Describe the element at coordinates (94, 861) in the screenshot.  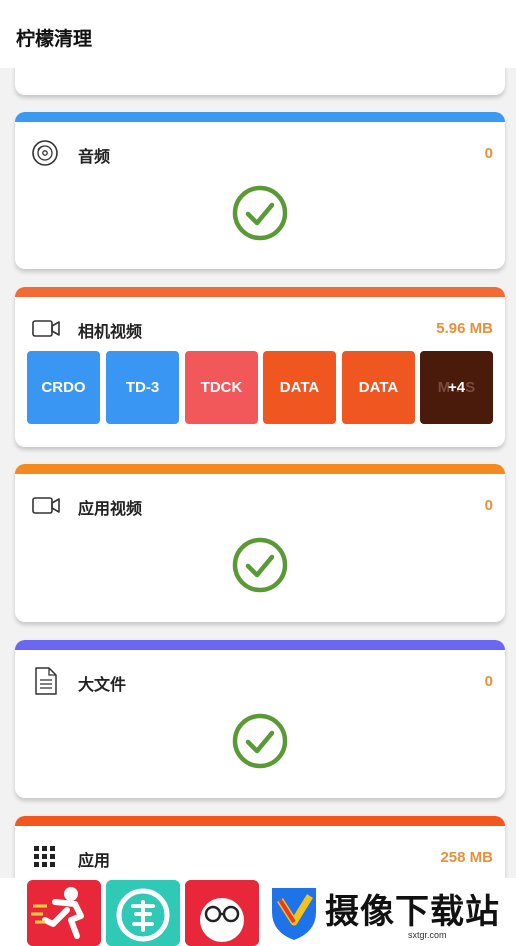
I see `card-label: 应用` at that location.